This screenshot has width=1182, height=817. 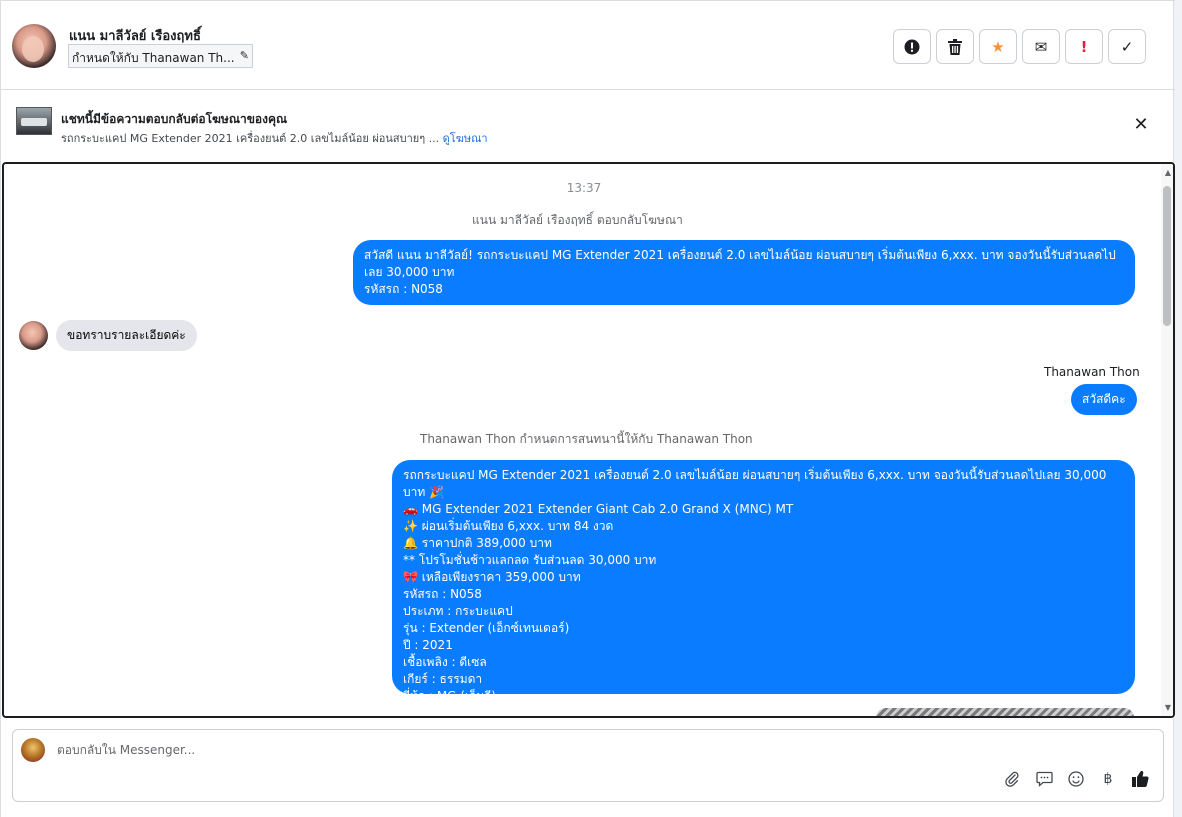 I want to click on alert-icon: !, so click(x=1084, y=46).